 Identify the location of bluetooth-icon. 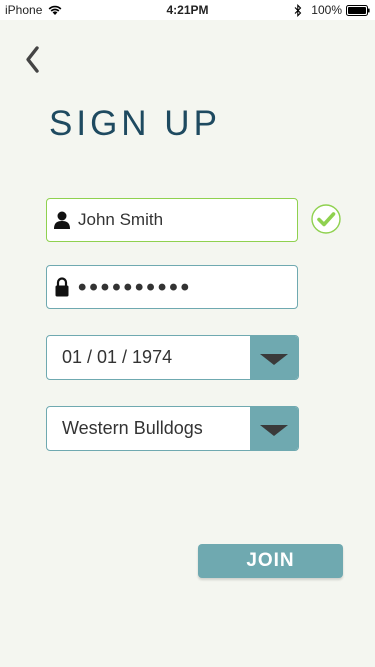
(298, 10).